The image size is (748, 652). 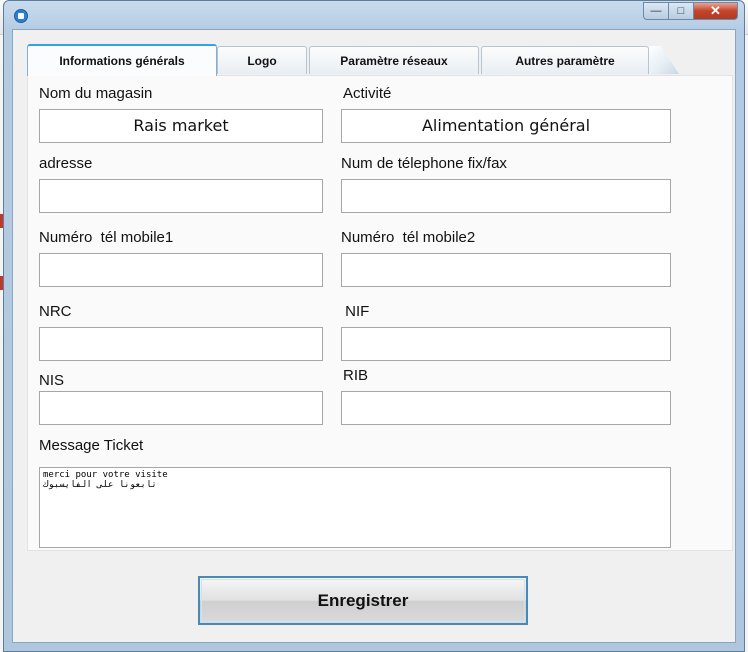 I want to click on nis-label: NIS, so click(x=52, y=380).